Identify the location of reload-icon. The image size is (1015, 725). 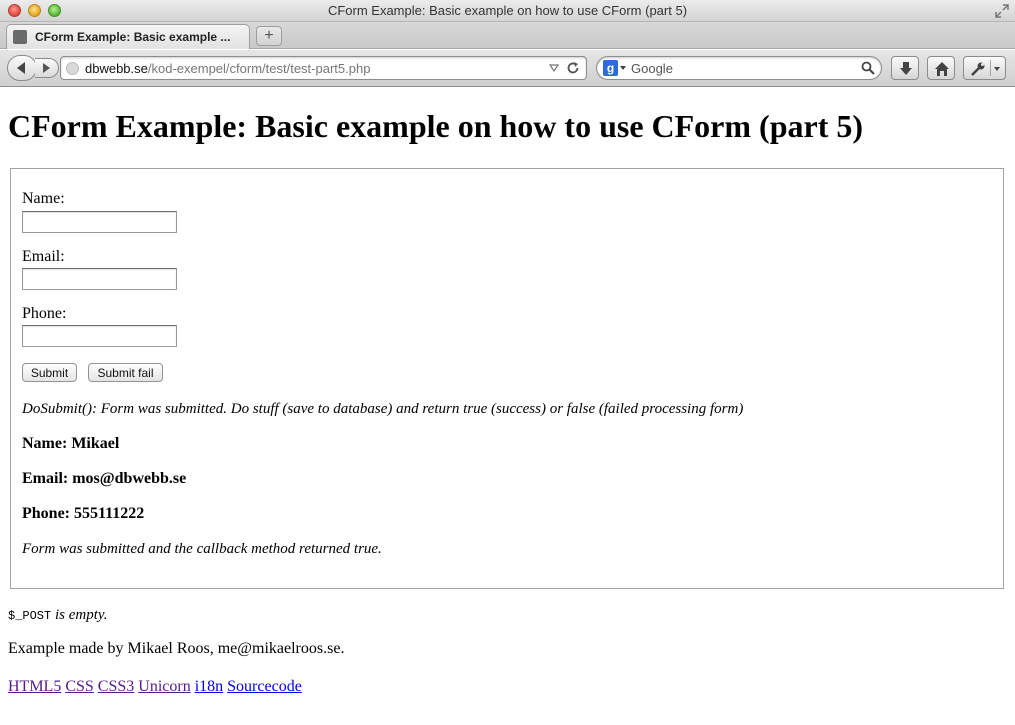
(573, 68).